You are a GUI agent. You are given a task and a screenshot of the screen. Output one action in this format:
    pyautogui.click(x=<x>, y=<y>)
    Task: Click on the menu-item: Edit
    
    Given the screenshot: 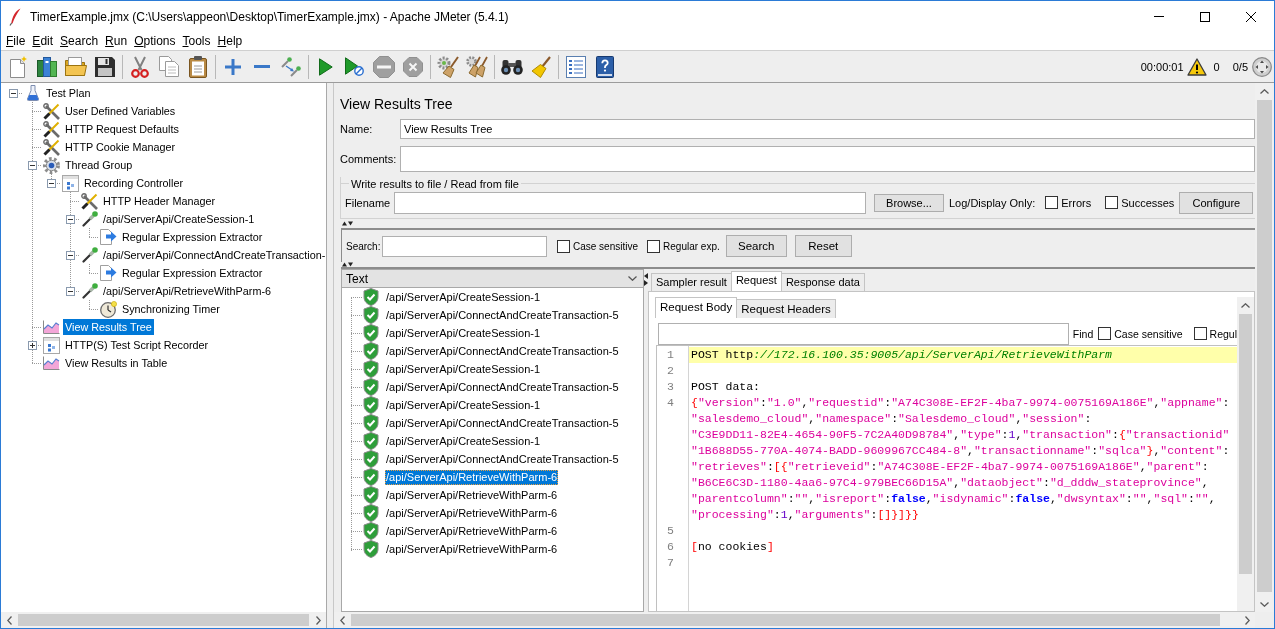 What is the action you would take?
    pyautogui.click(x=43, y=41)
    